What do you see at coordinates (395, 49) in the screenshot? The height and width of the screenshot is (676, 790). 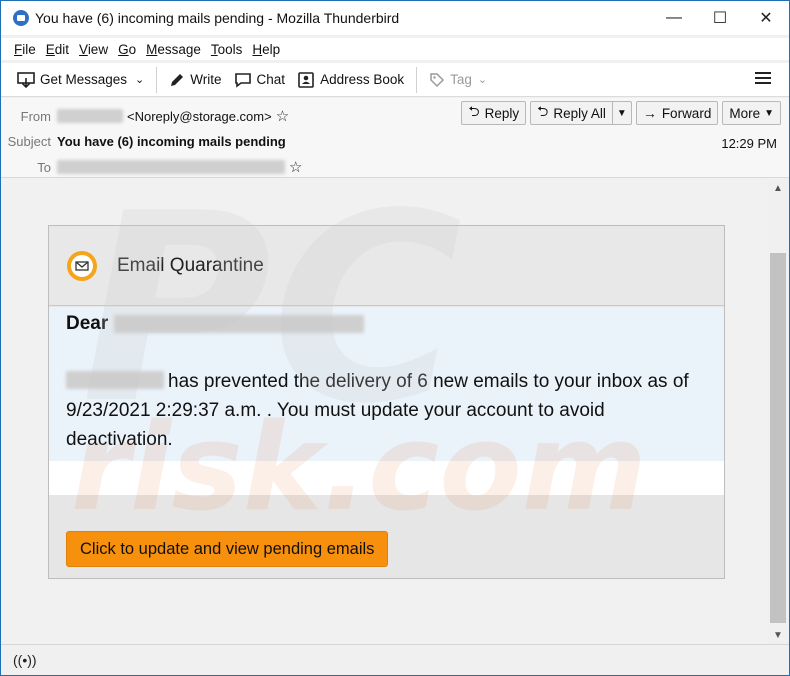 I see `menu-bar: File Edit View Go Message Tools Help` at bounding box center [395, 49].